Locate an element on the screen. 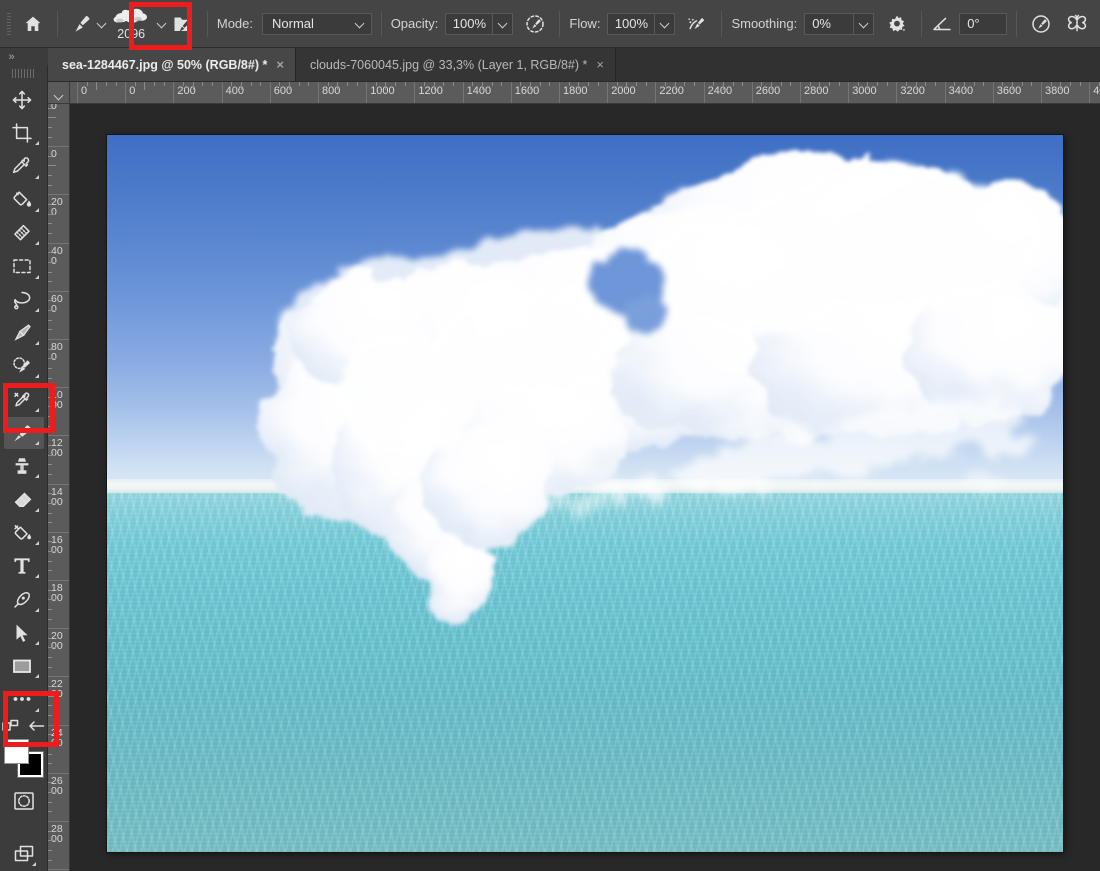 The image size is (1100, 871). opacity-pressure-button is located at coordinates (535, 24).